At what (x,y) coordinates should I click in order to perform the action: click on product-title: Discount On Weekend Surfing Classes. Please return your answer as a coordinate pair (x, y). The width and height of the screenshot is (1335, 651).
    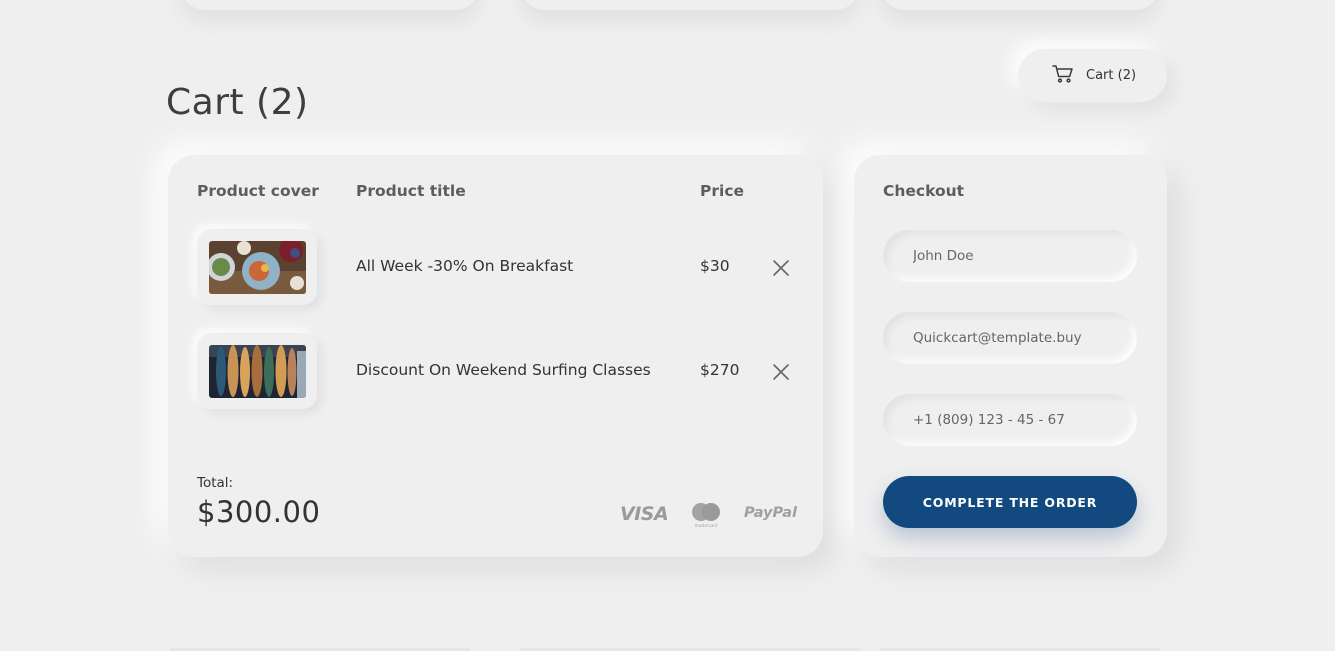
    Looking at the image, I should click on (503, 370).